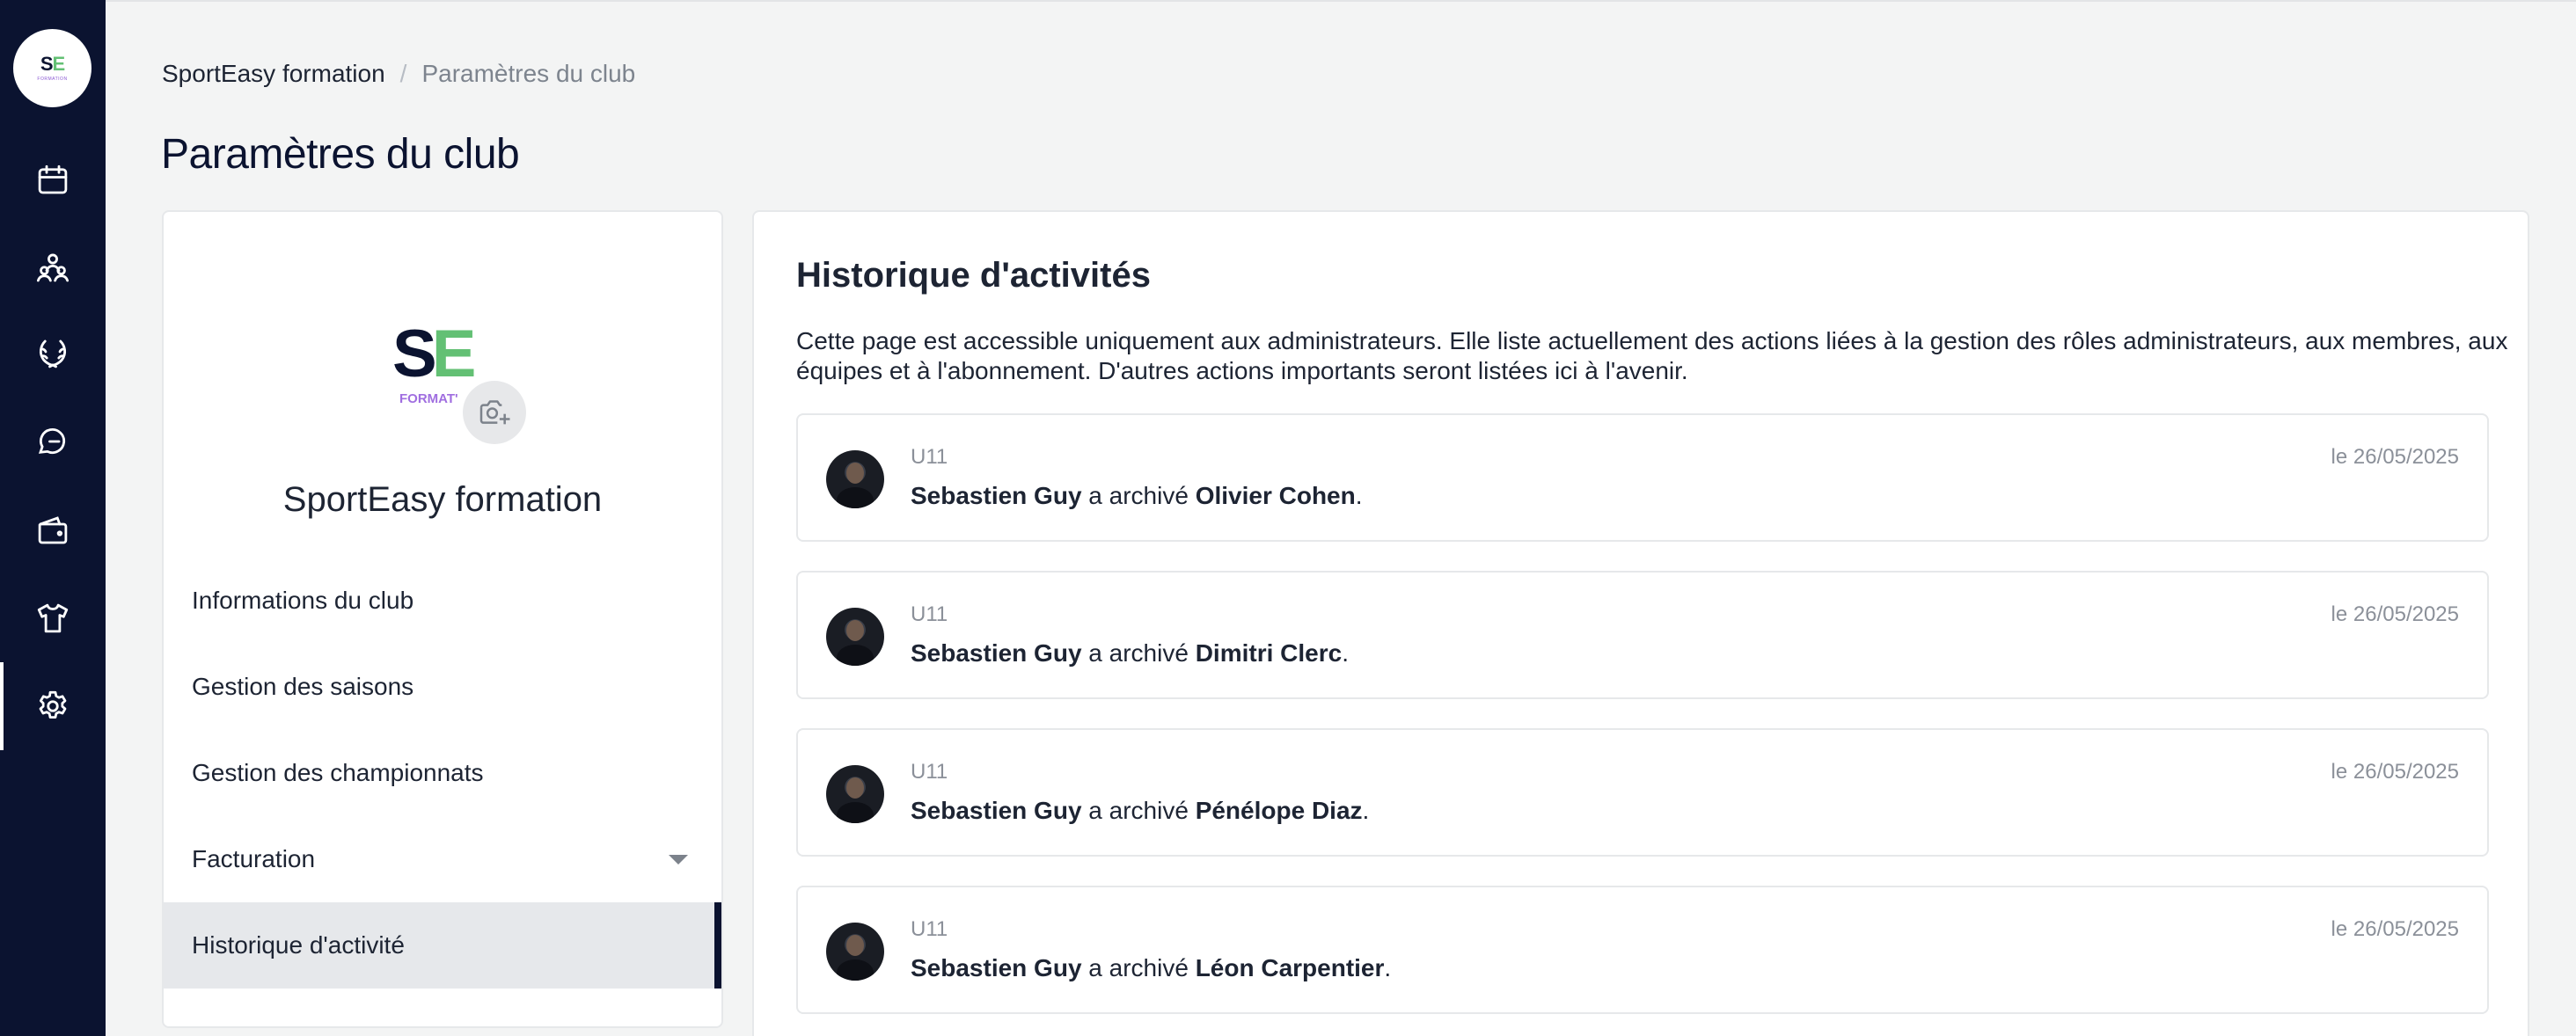 This screenshot has width=2576, height=1036. I want to click on nav-payments, so click(53, 530).